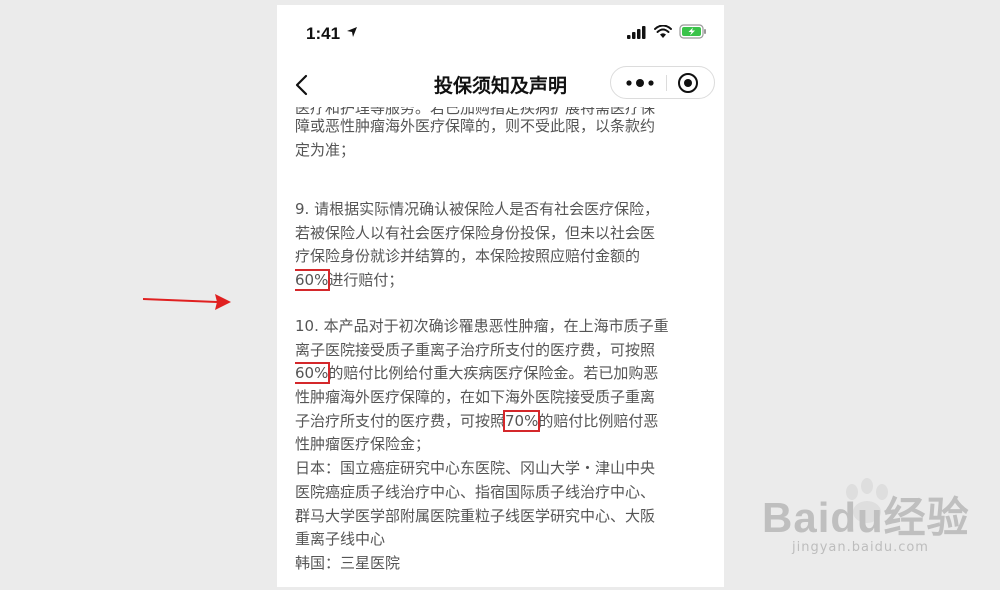 The image size is (1000, 590). What do you see at coordinates (187, 302) in the screenshot?
I see `red-arrow-icon` at bounding box center [187, 302].